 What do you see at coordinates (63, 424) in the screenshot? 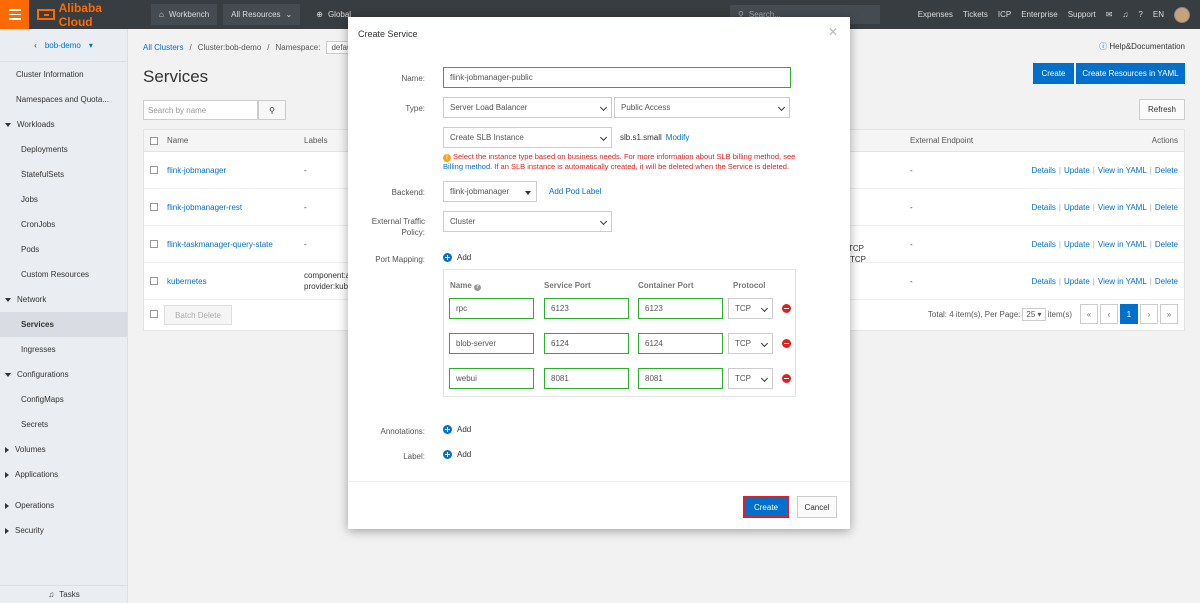
I see `sidebar-item-secrets: Secrets` at bounding box center [63, 424].